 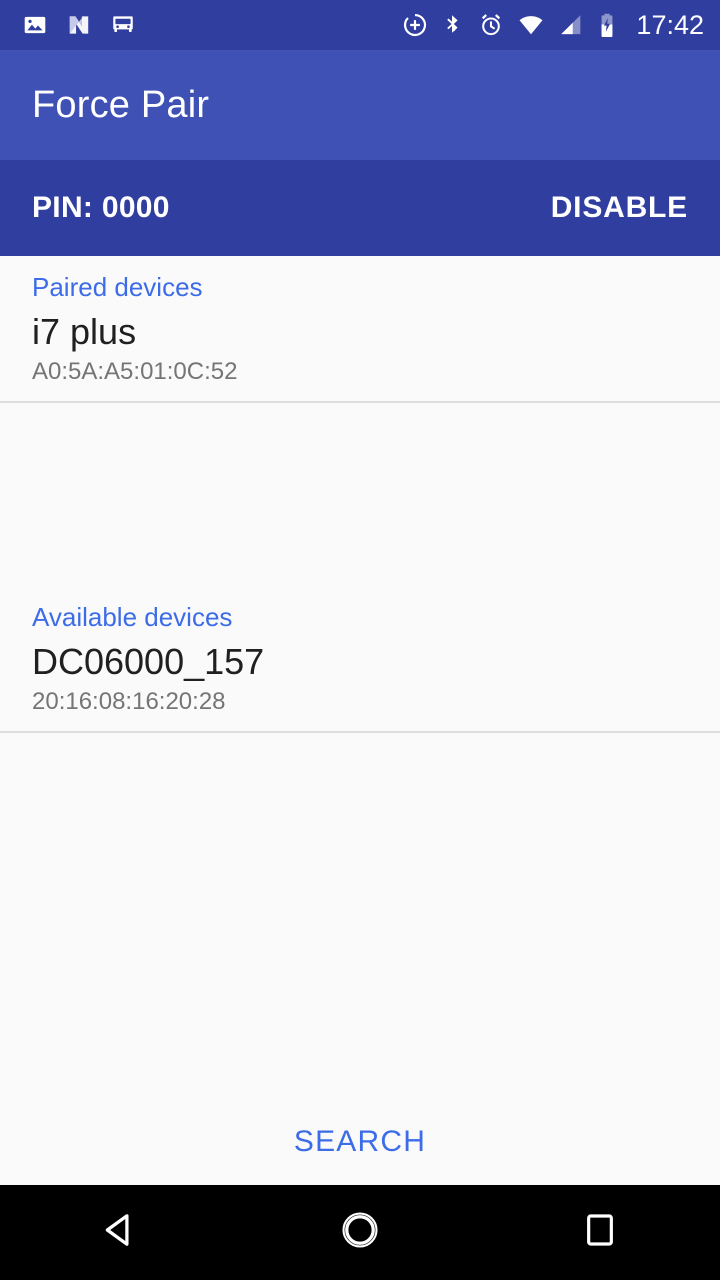 I want to click on page-title: Force Pair, so click(x=121, y=104).